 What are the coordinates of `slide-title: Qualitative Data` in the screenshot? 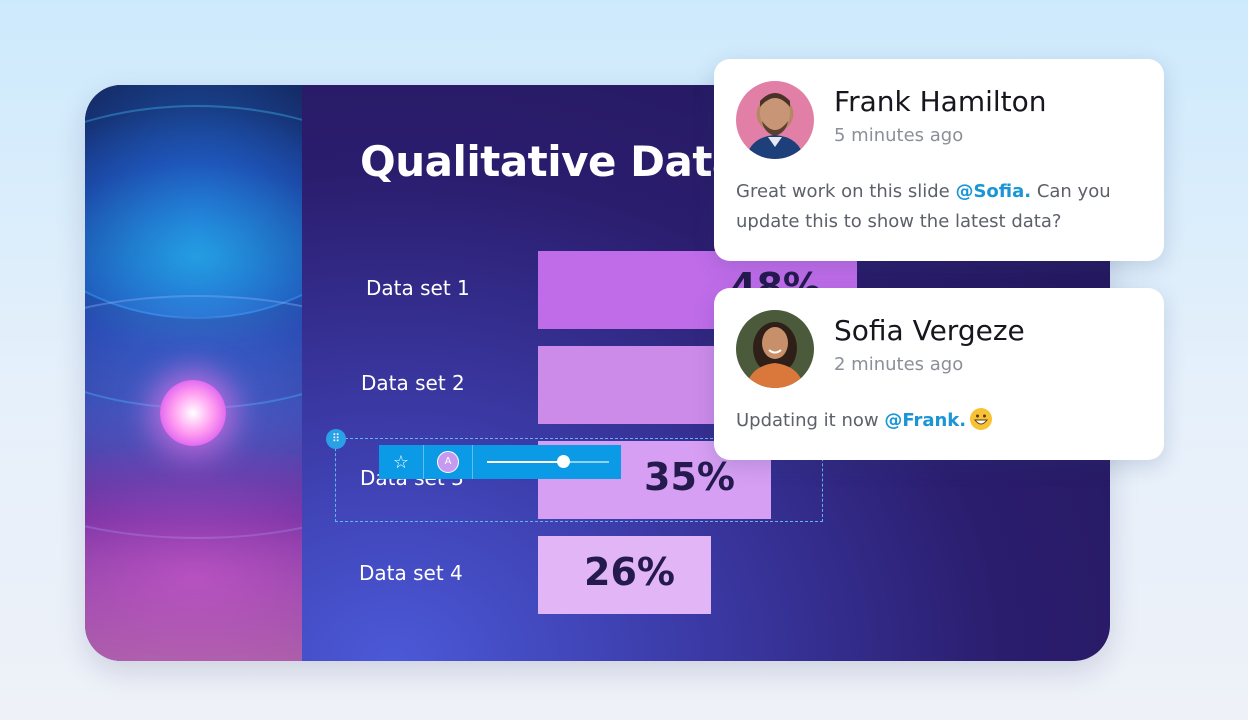 It's located at (550, 161).